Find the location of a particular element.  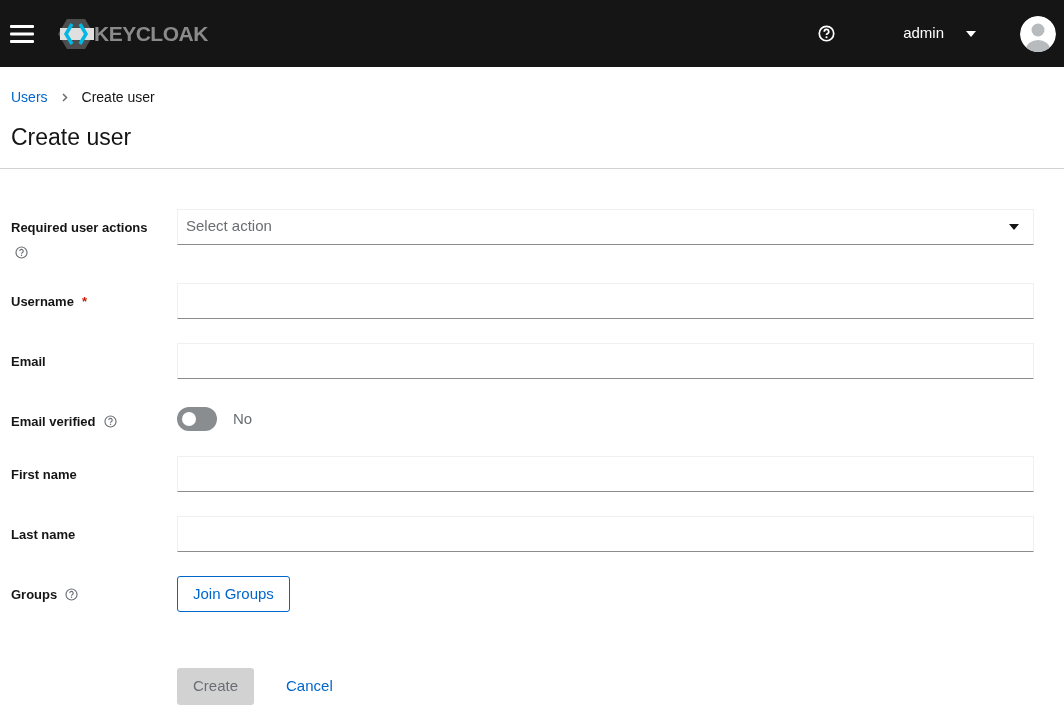

logo-text: KEYCLOAK is located at coordinates (151, 33).